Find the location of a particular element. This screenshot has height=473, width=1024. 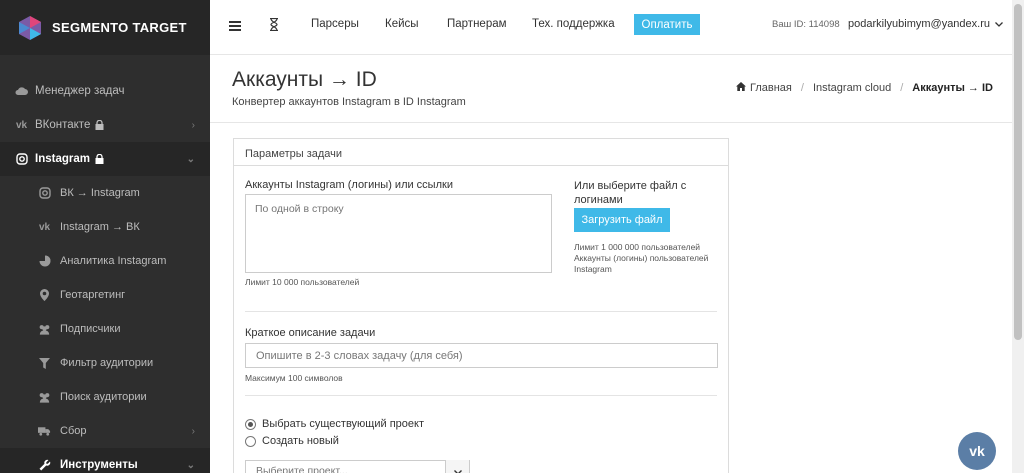

sidebar-item-label: Instagram → ВК is located at coordinates (100, 227).